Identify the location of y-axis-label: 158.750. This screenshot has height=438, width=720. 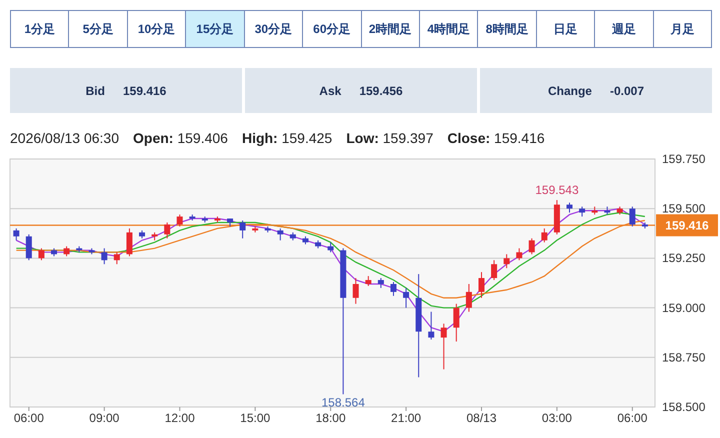
(684, 357).